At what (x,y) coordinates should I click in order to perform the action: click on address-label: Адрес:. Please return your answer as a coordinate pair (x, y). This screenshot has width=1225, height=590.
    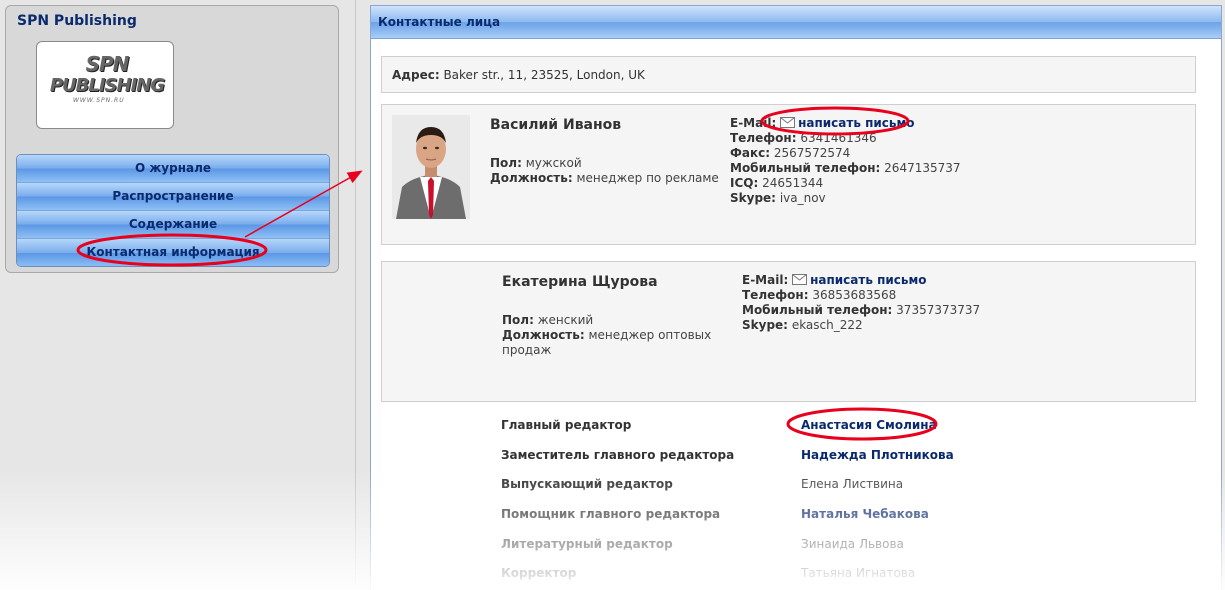
    Looking at the image, I should click on (416, 75).